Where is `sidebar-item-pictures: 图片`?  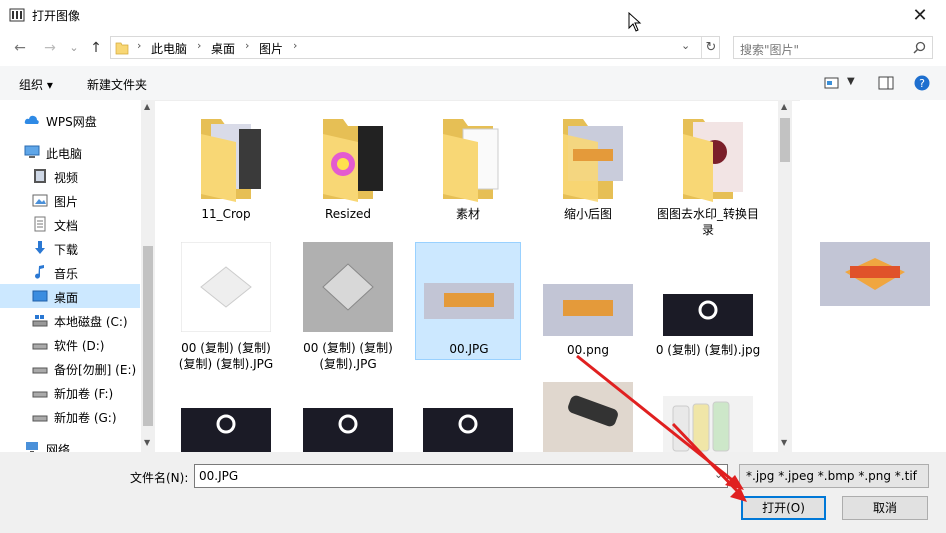 sidebar-item-pictures: 图片 is located at coordinates (70, 200).